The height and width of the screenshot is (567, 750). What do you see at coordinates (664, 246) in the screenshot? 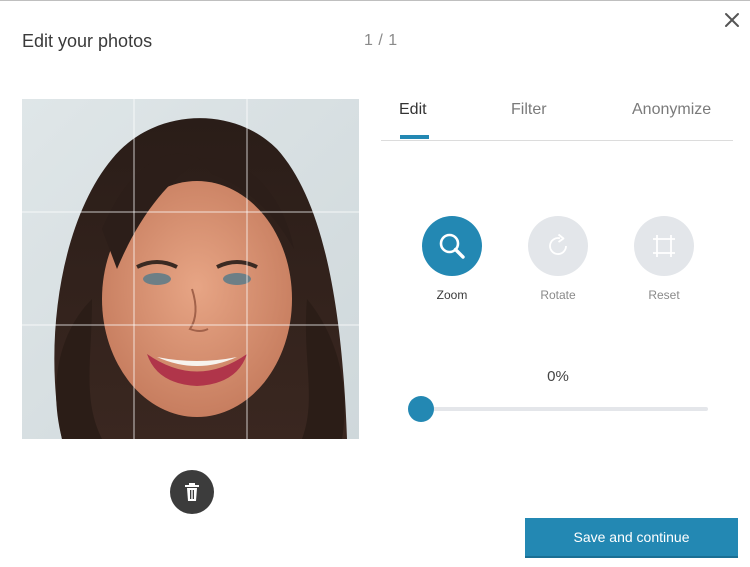
I see `crop-frame-icon` at bounding box center [664, 246].